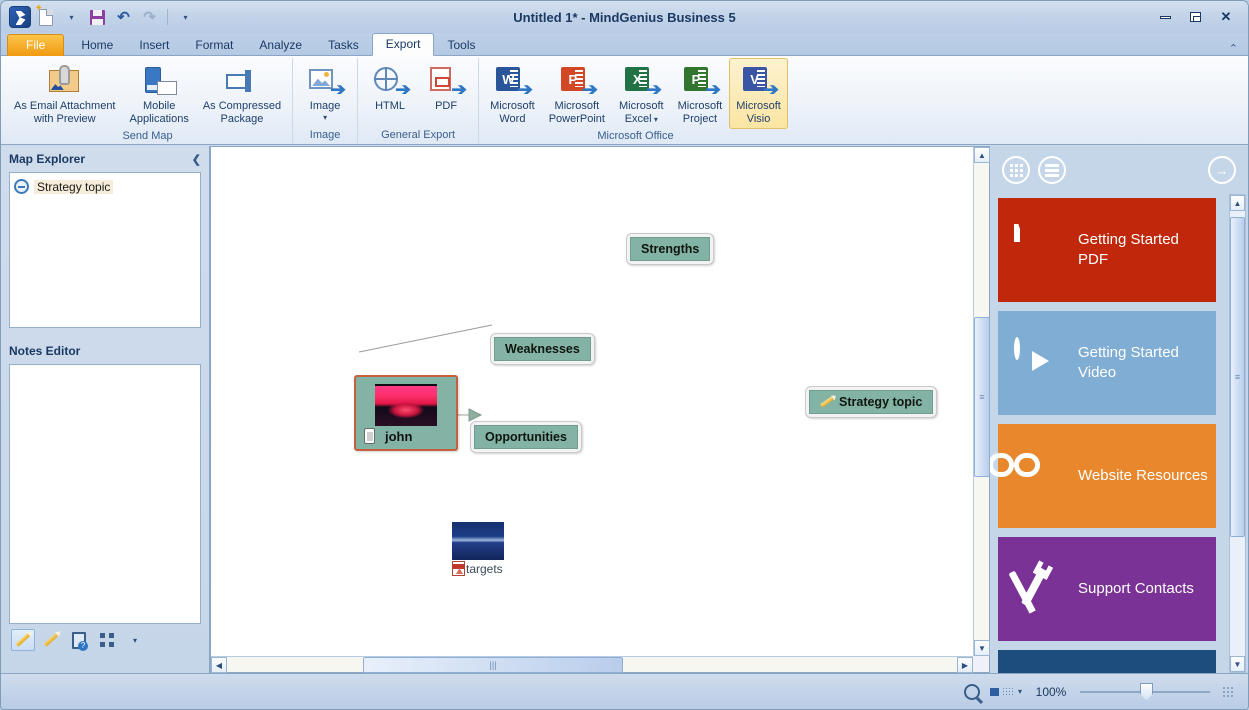  I want to click on card-getting-started-pdf-label: Getting Started PDF, so click(1128, 249).